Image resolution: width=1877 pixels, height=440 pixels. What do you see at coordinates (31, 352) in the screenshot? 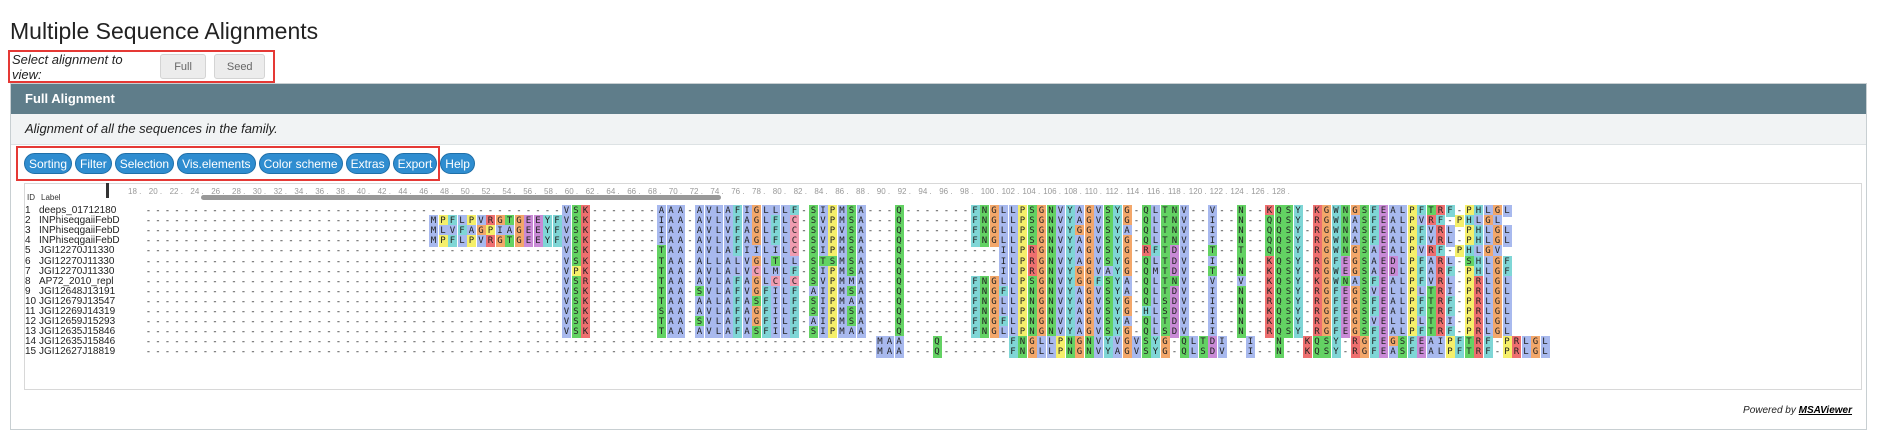
I see `row-id: 15` at bounding box center [31, 352].